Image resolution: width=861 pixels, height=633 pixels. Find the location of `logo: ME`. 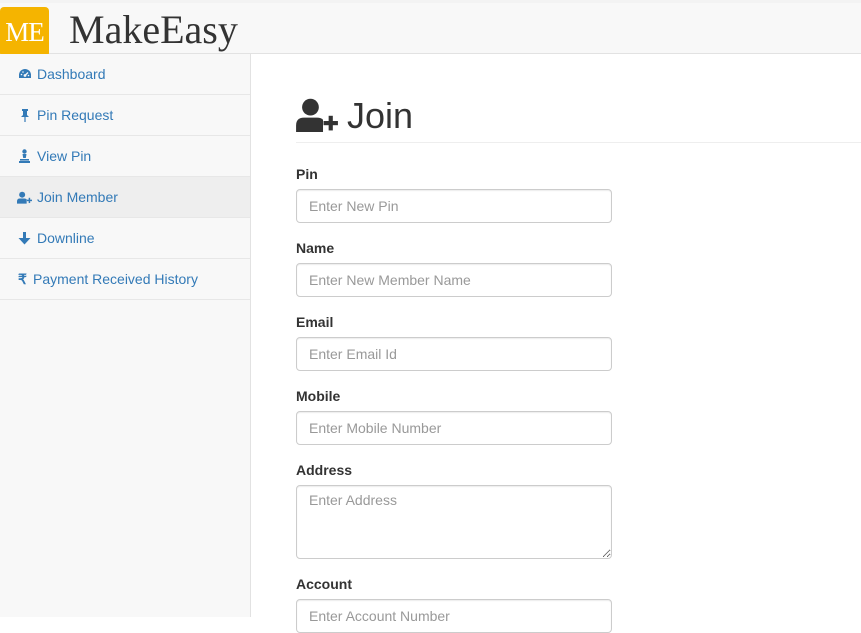

logo: ME is located at coordinates (24, 32).